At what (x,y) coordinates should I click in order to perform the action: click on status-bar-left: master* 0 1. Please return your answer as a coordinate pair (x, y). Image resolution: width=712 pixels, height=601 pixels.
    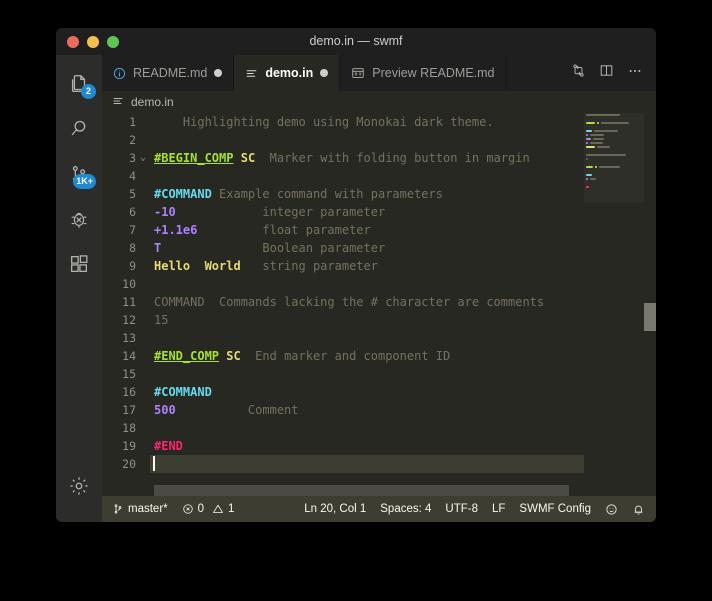
    Looking at the image, I should click on (171, 509).